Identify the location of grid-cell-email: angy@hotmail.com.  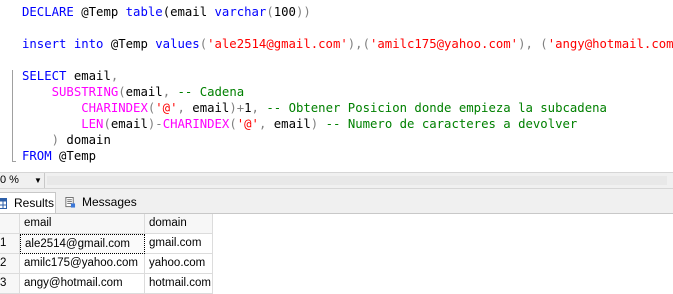
(82, 284).